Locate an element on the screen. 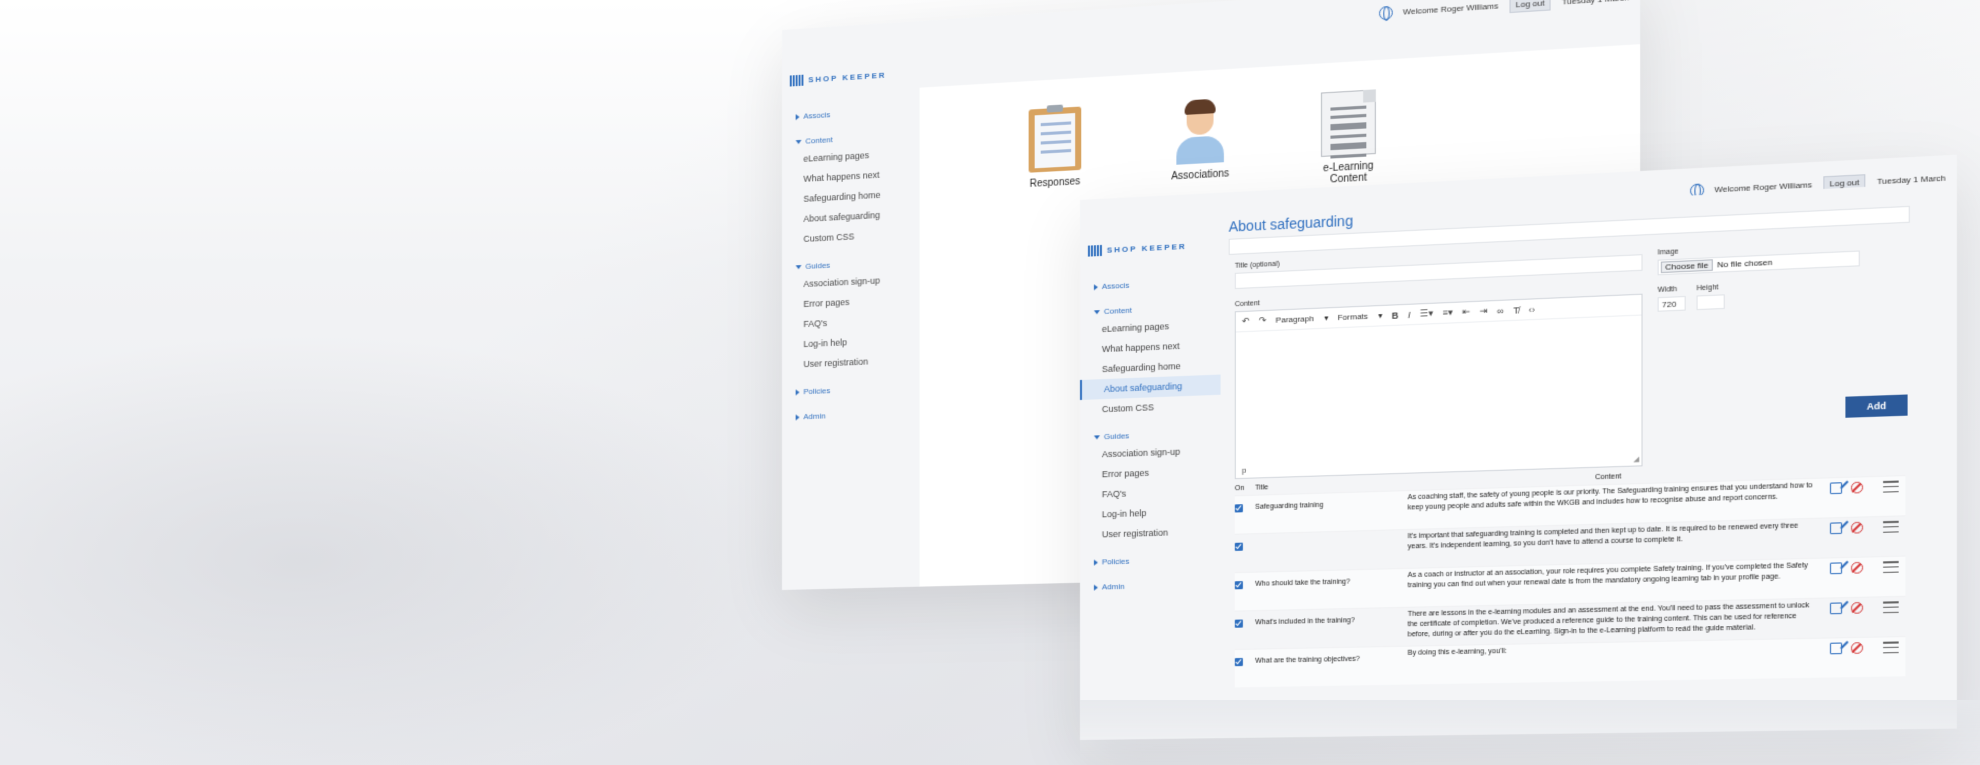  outdent-icon: ⇤ is located at coordinates (1466, 312).